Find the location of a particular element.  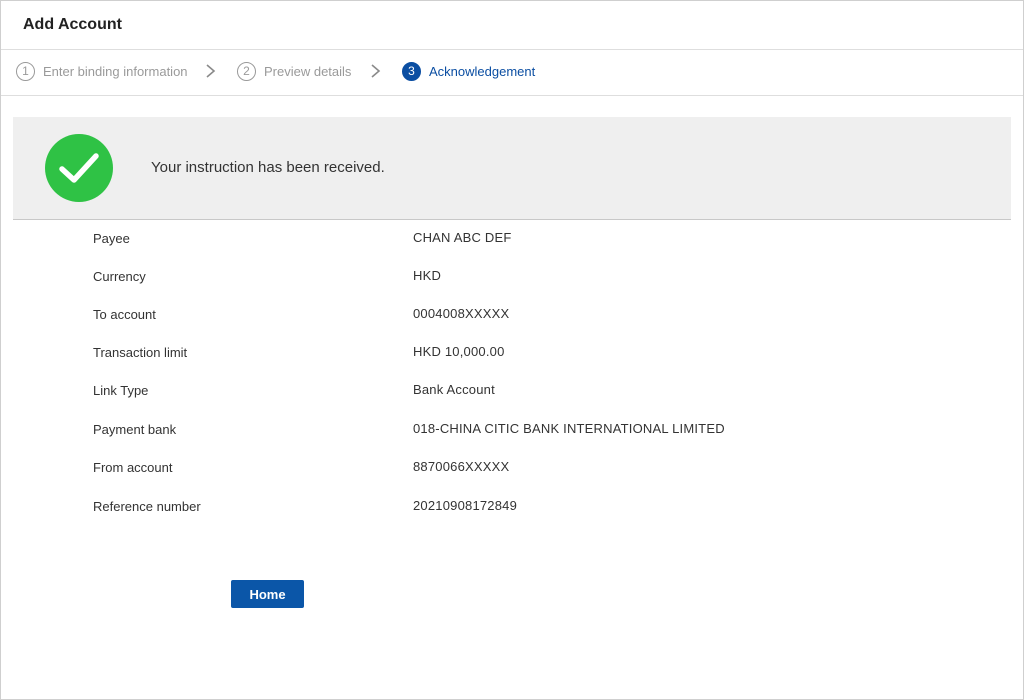

page-header: Add Account is located at coordinates (512, 25).